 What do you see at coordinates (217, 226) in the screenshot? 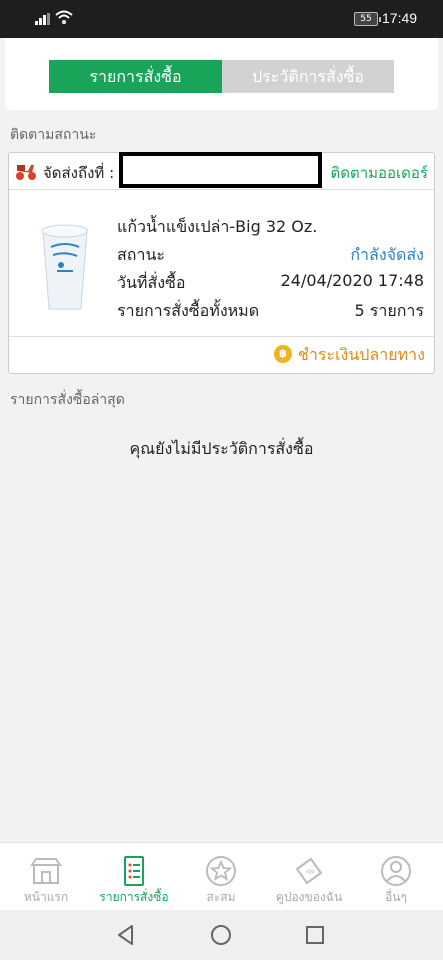
I see `product-name: แก้วน้ำแข็งเปล่า-Big 32 Oz.` at bounding box center [217, 226].